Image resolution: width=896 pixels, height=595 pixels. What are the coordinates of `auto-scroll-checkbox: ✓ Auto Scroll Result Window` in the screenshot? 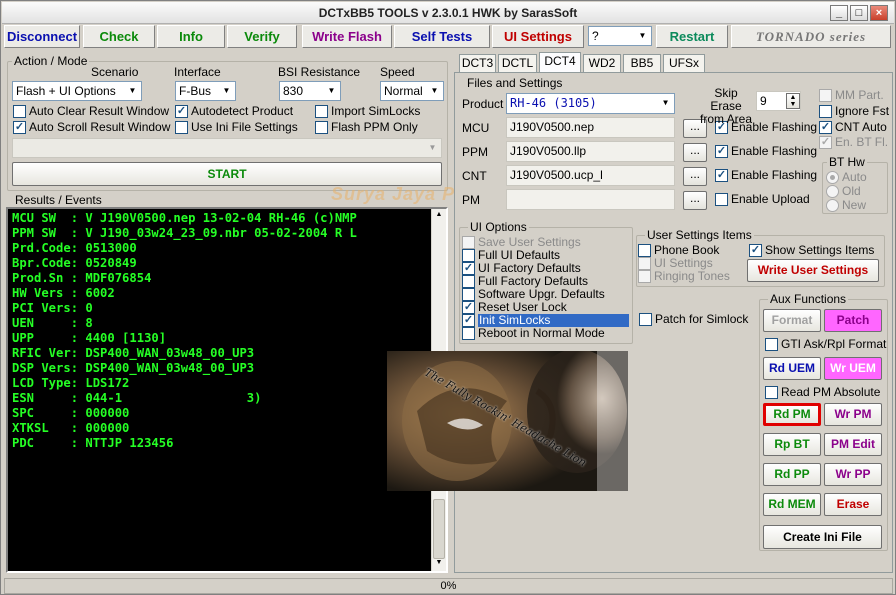 It's located at (91, 127).